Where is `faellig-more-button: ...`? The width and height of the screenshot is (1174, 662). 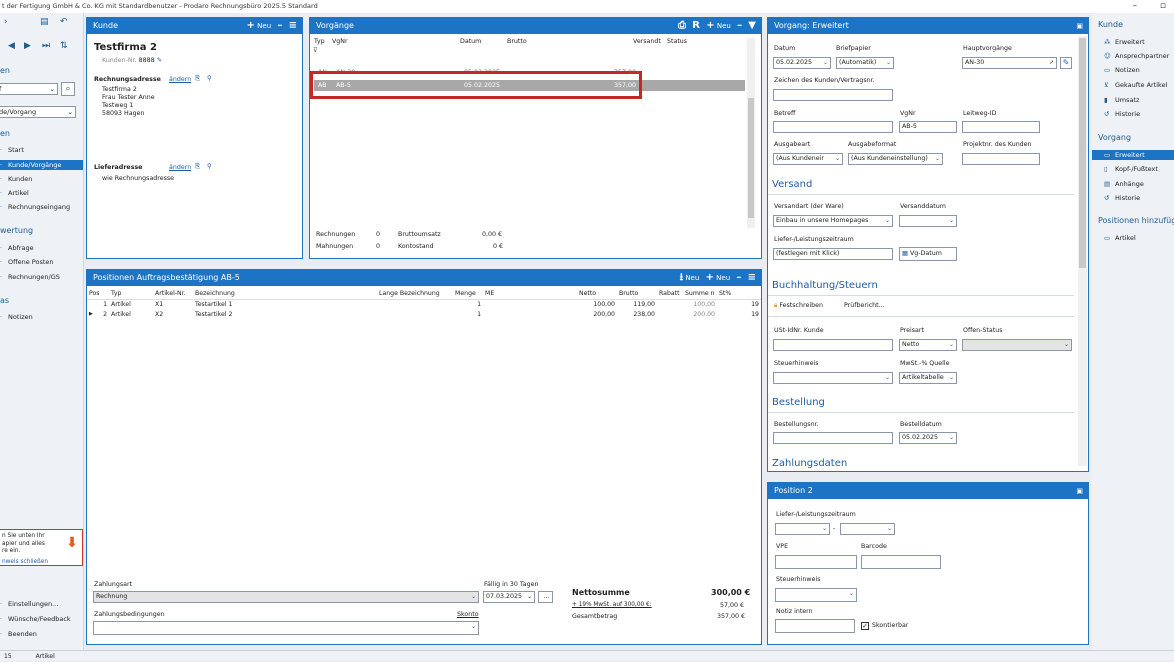
faellig-more-button: ... is located at coordinates (545, 597).